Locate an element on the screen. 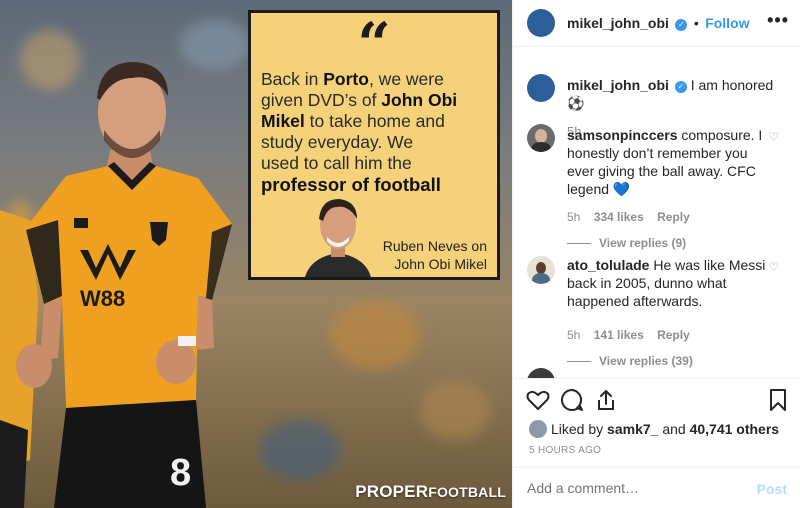  post-timestamp: 5 HOURS AGO is located at coordinates (565, 450).